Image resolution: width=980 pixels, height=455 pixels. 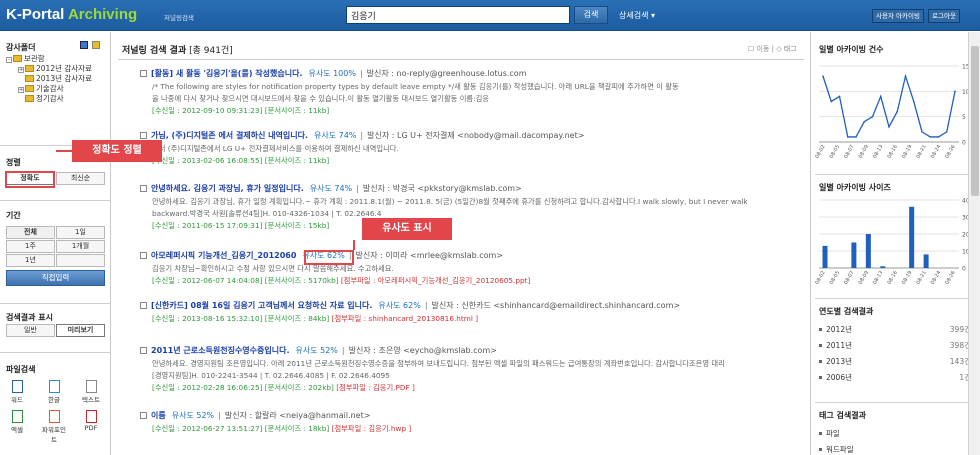 I want to click on period-all-button: 전체, so click(x=30, y=232).